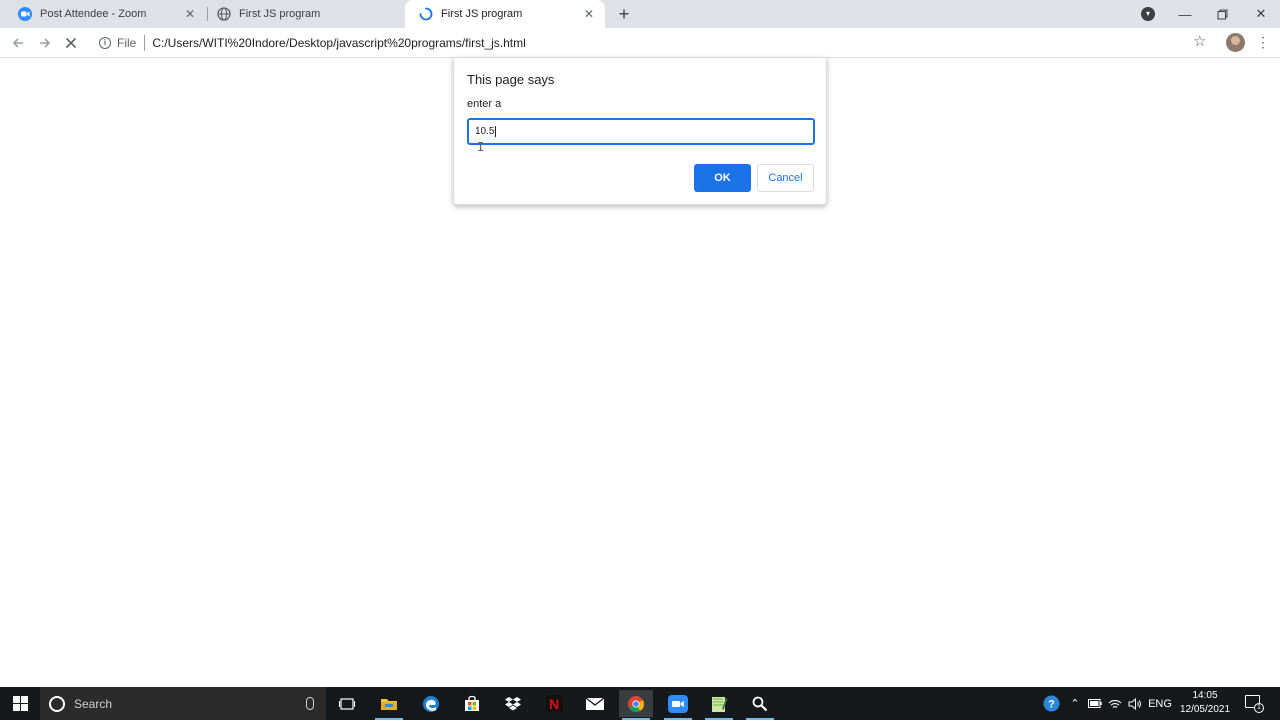 Image resolution: width=1280 pixels, height=720 pixels. Describe the element at coordinates (25, 14) in the screenshot. I see `zoom-icon` at that location.